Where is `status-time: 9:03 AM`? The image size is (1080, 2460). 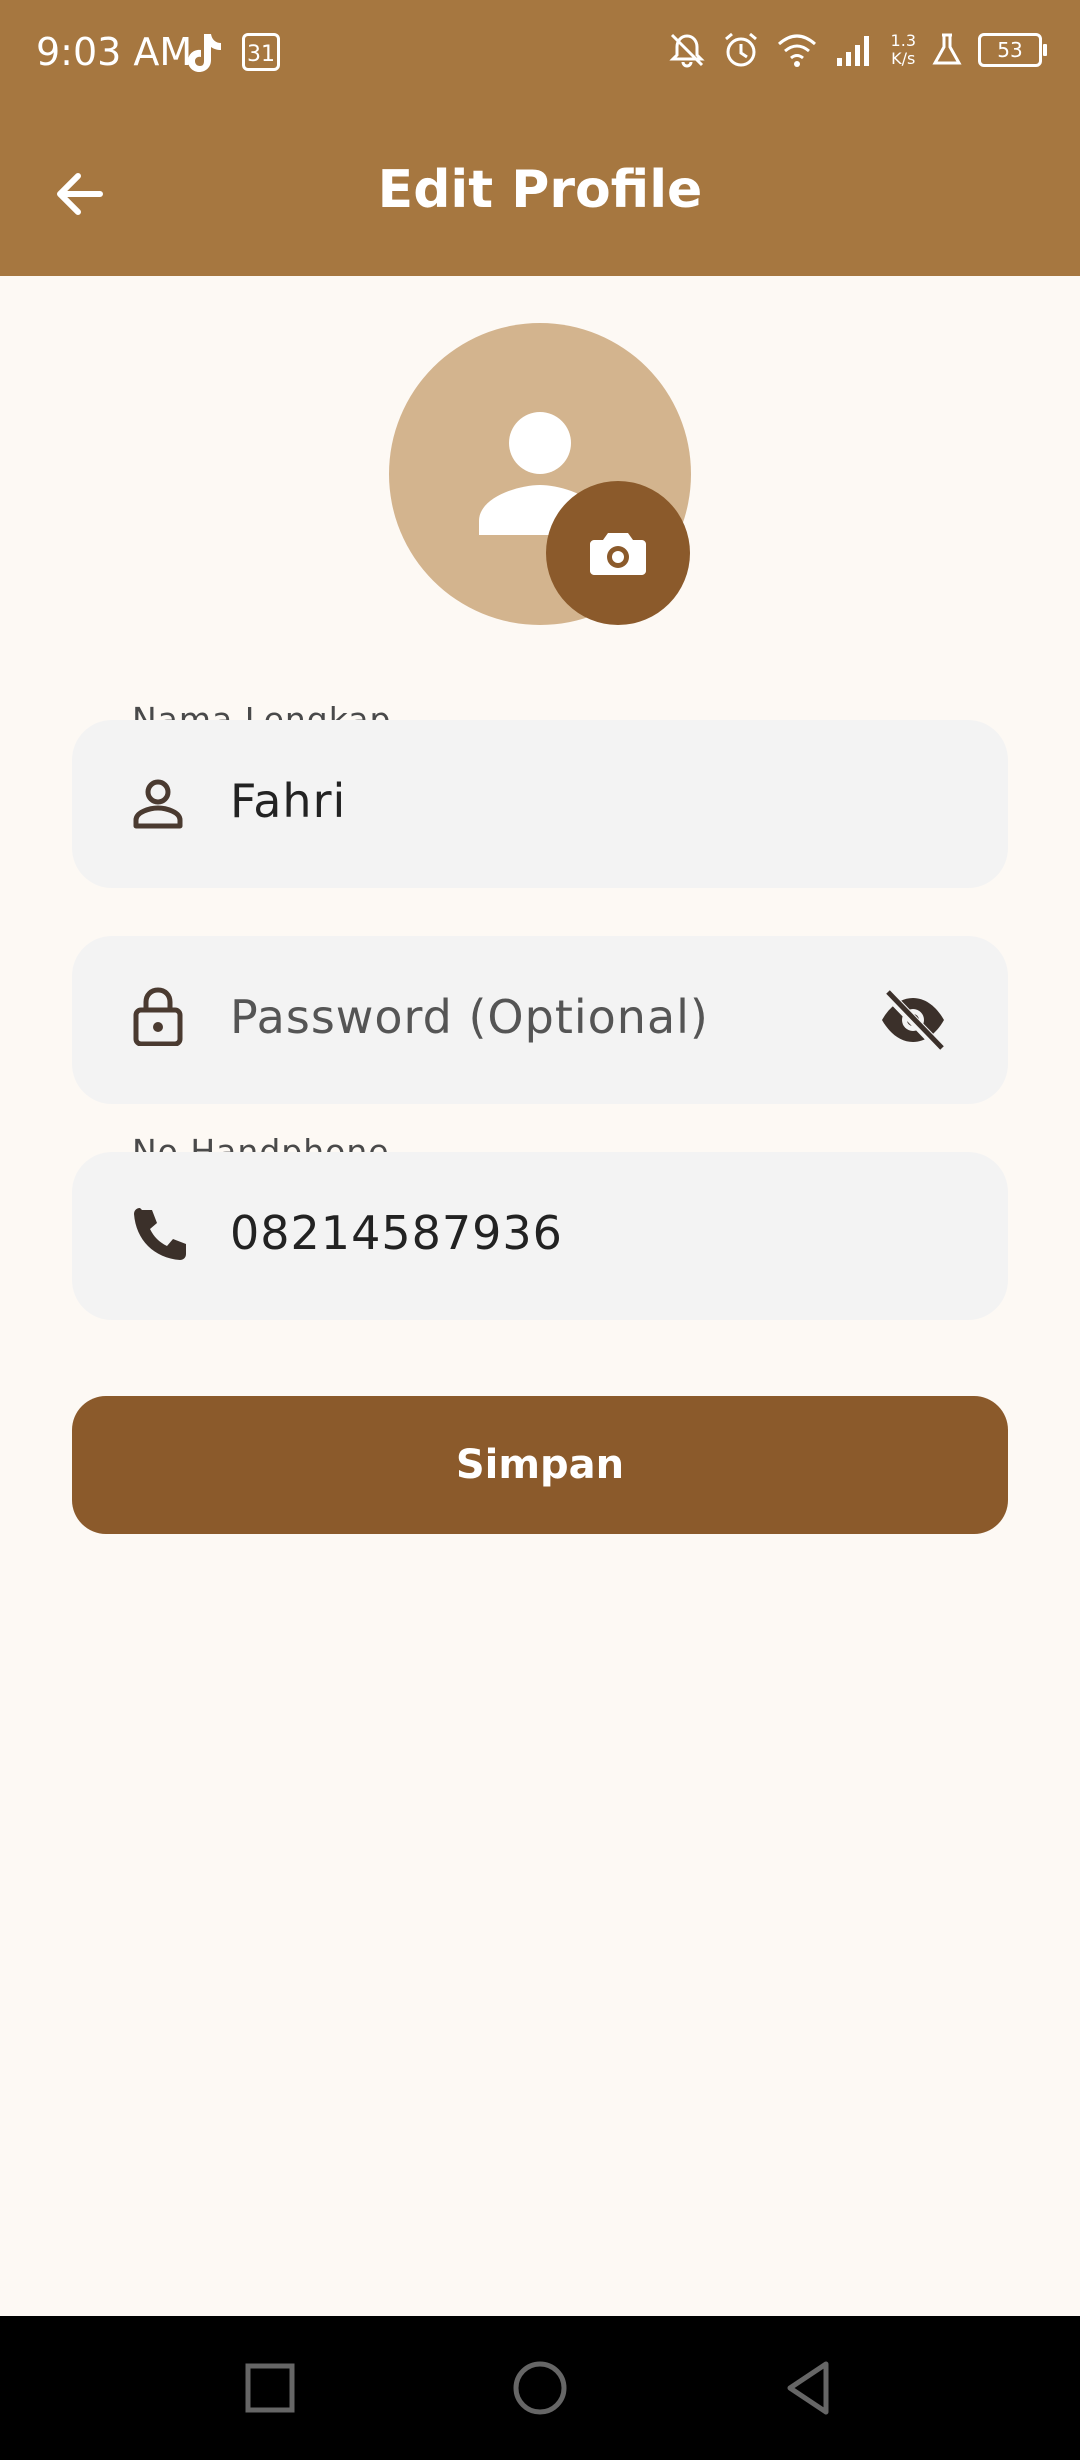 status-time: 9:03 AM is located at coordinates (114, 52).